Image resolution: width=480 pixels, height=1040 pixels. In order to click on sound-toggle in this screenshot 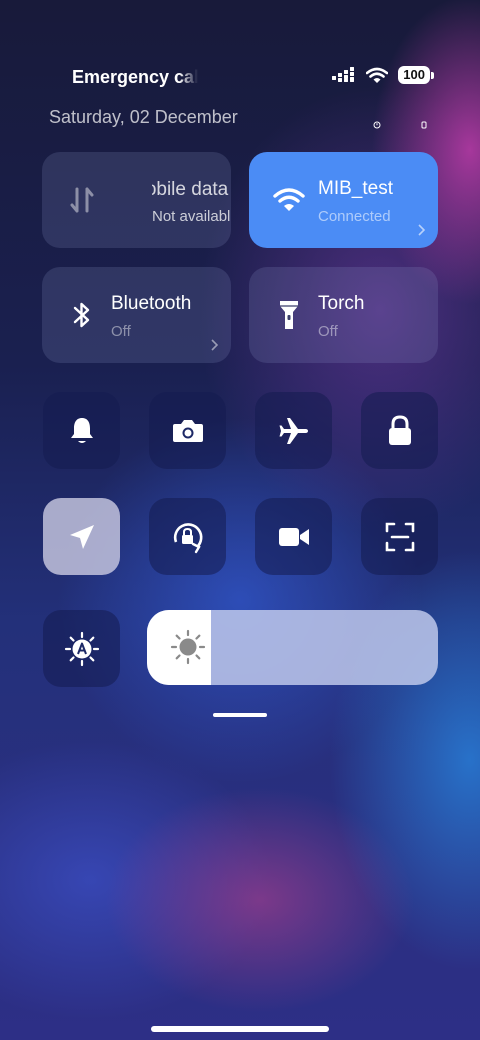, I will do `click(81, 430)`.